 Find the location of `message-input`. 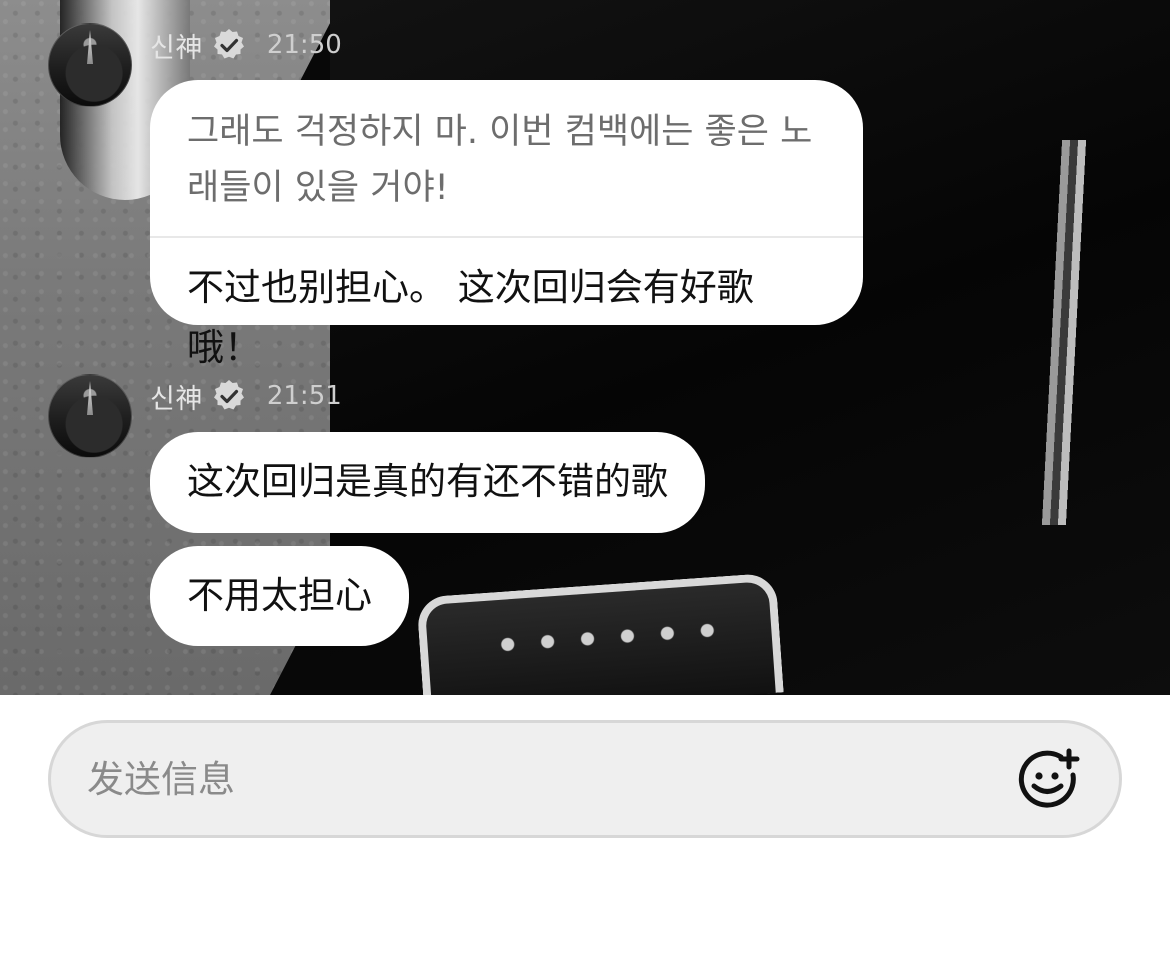

message-input is located at coordinates (534, 779).